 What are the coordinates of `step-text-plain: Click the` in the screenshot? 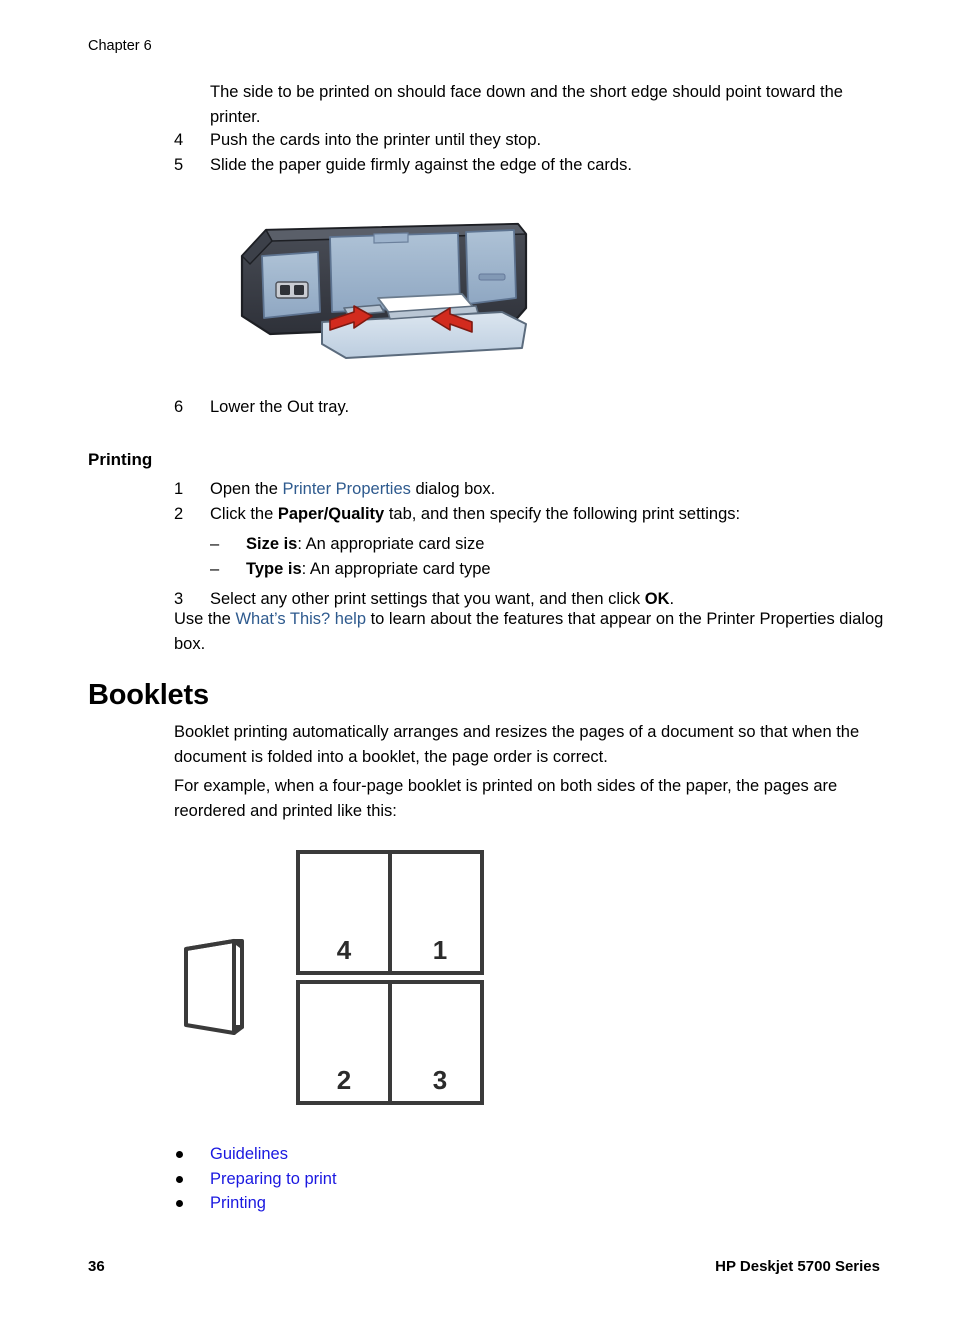 It's located at (244, 513).